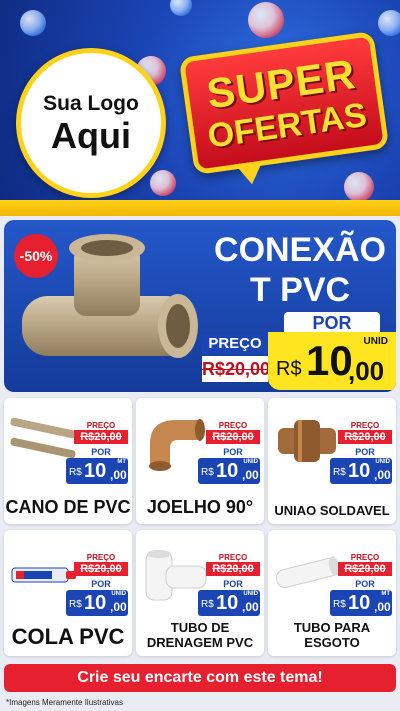 Image resolution: width=400 pixels, height=711 pixels. I want to click on product-name: JOELHO 90°, so click(200, 507).